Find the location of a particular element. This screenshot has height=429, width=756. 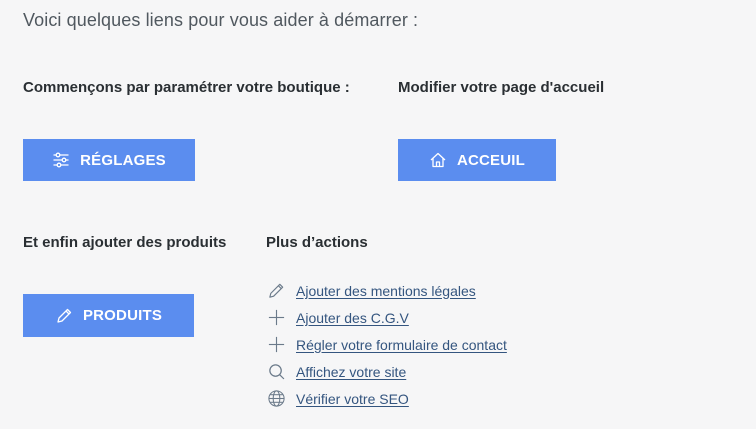

globe-icon is located at coordinates (276, 399).